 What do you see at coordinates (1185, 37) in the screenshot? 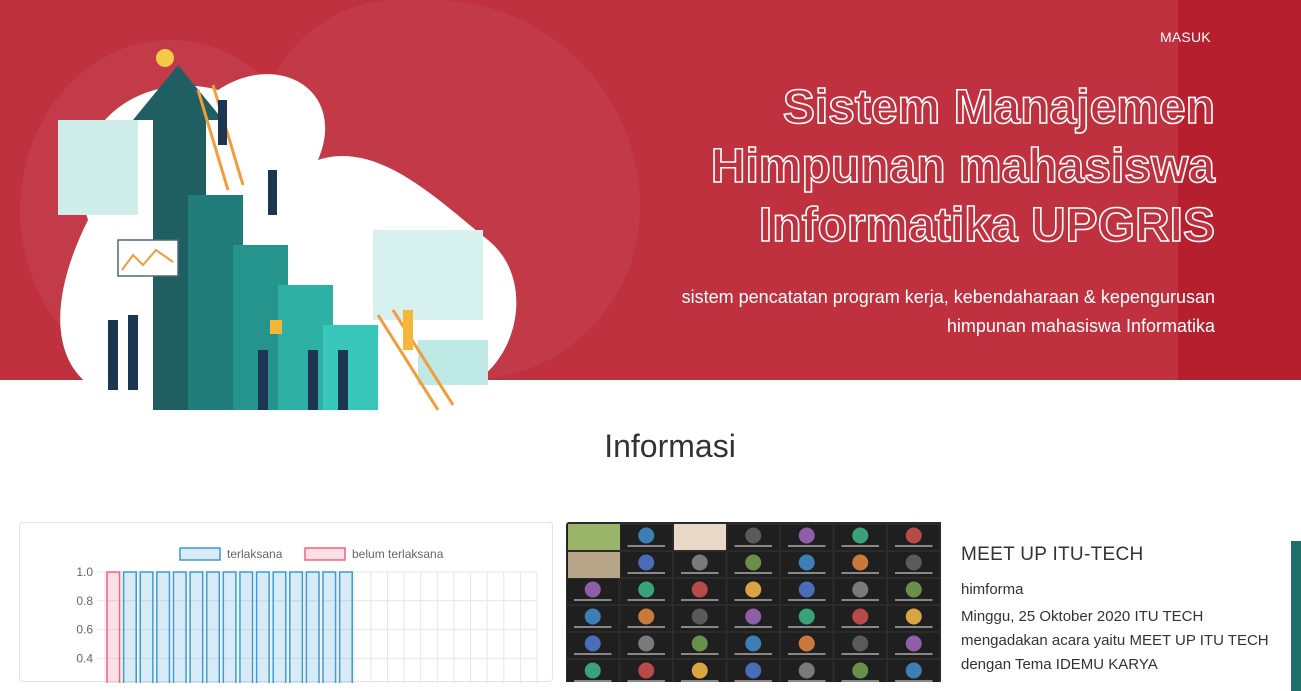
I see `login-link: MASUK` at bounding box center [1185, 37].